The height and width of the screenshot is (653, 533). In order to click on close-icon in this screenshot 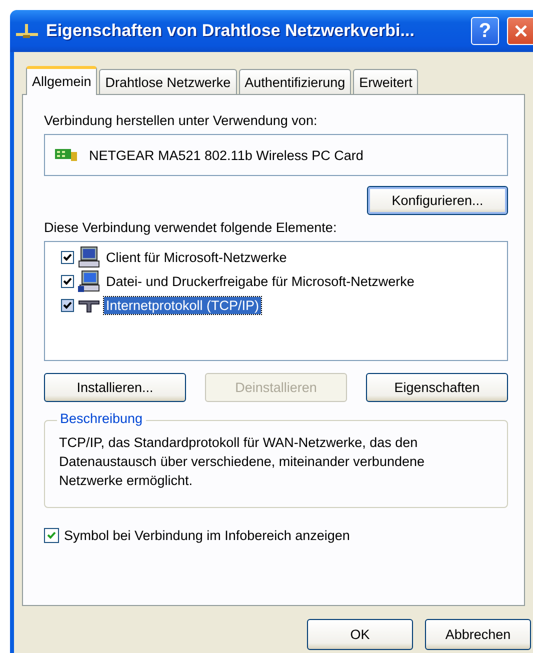, I will do `click(520, 31)`.